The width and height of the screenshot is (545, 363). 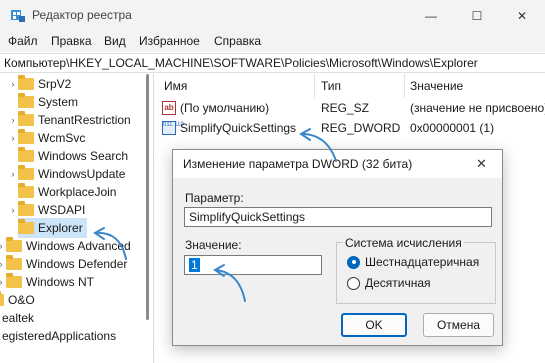 I want to click on tree-item-registeredapplications: egisteredApplications, so click(x=59, y=336).